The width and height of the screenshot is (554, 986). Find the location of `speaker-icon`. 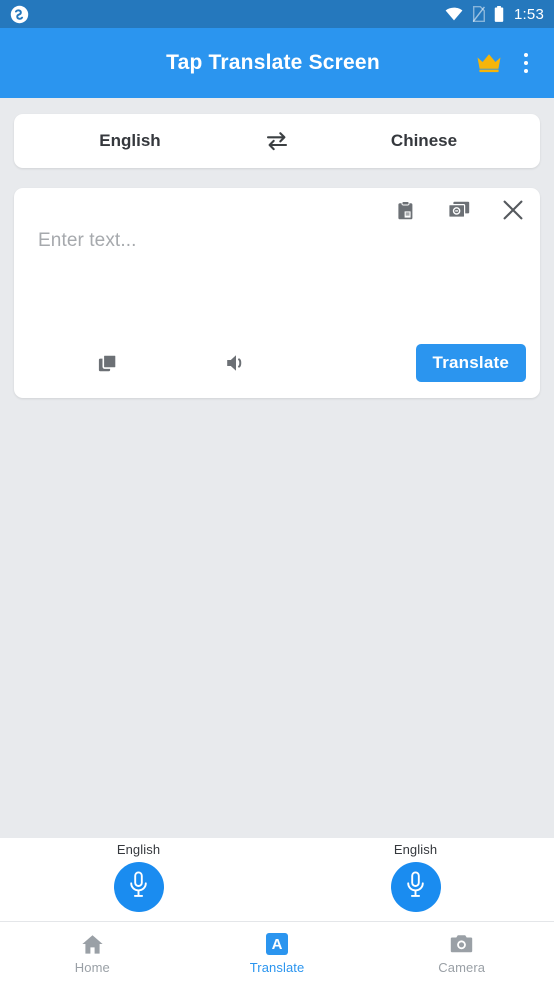

speaker-icon is located at coordinates (237, 363).